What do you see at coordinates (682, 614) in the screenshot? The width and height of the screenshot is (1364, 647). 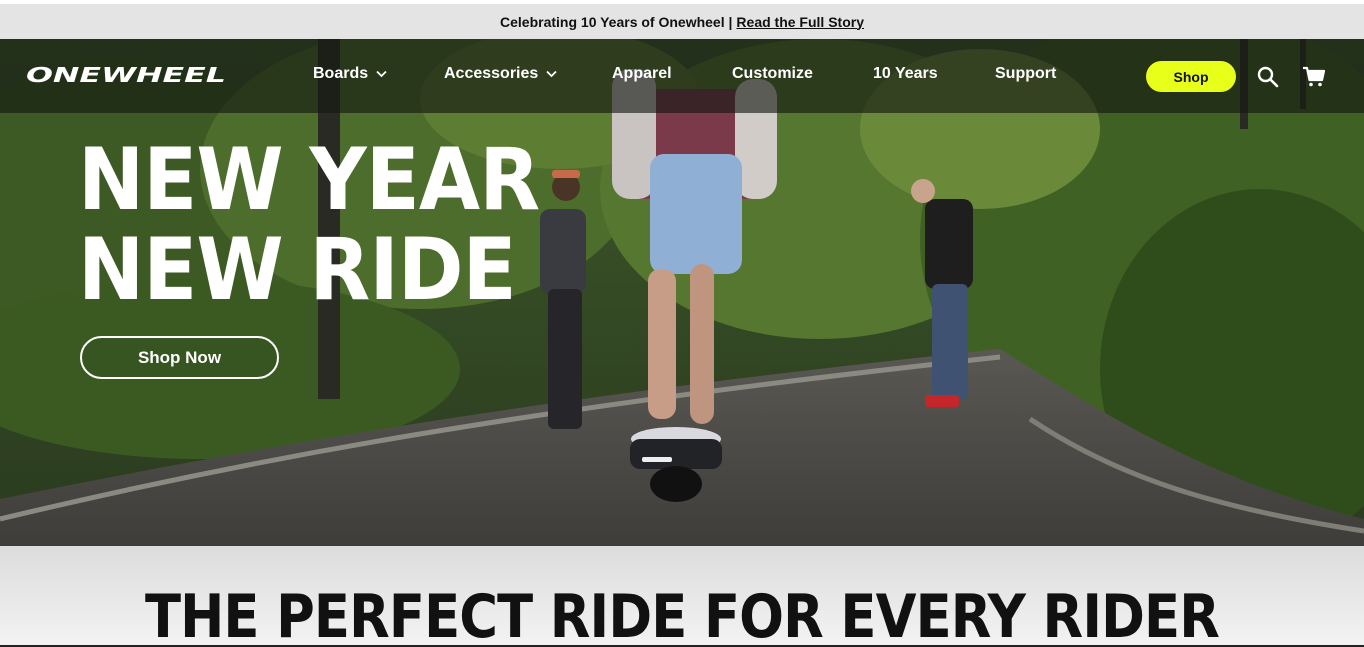 I see `section-title: THE PERFECT RIDE FOR EVERY RIDER` at bounding box center [682, 614].